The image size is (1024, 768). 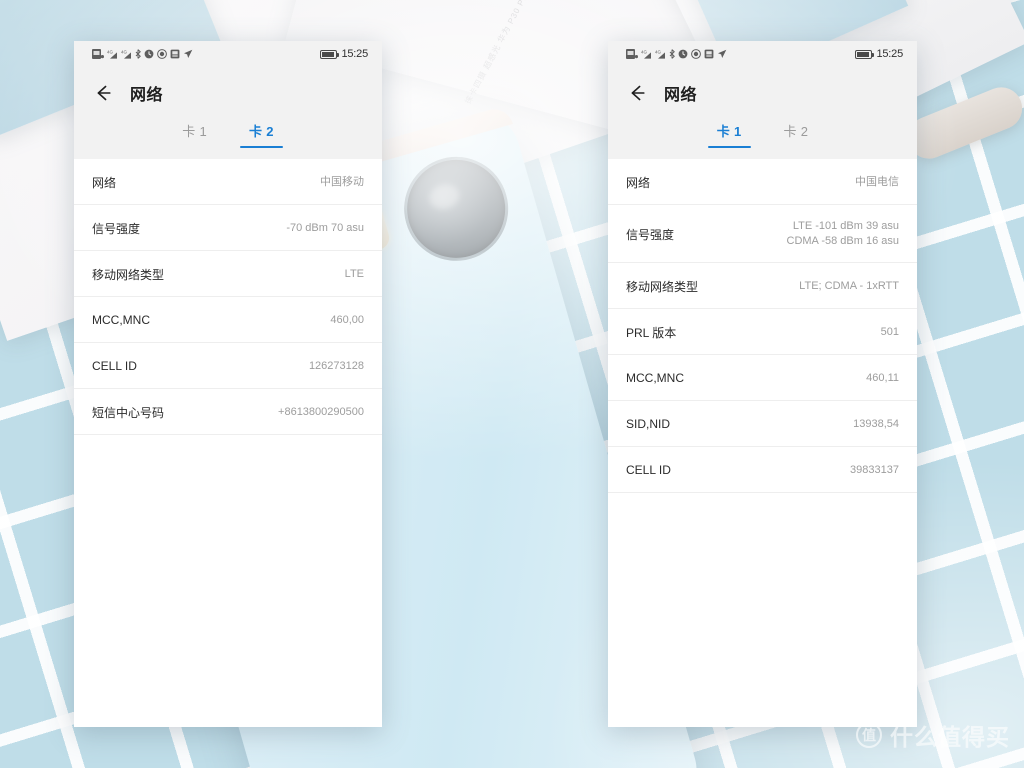 I want to click on row-value: 13938,54, so click(x=876, y=423).